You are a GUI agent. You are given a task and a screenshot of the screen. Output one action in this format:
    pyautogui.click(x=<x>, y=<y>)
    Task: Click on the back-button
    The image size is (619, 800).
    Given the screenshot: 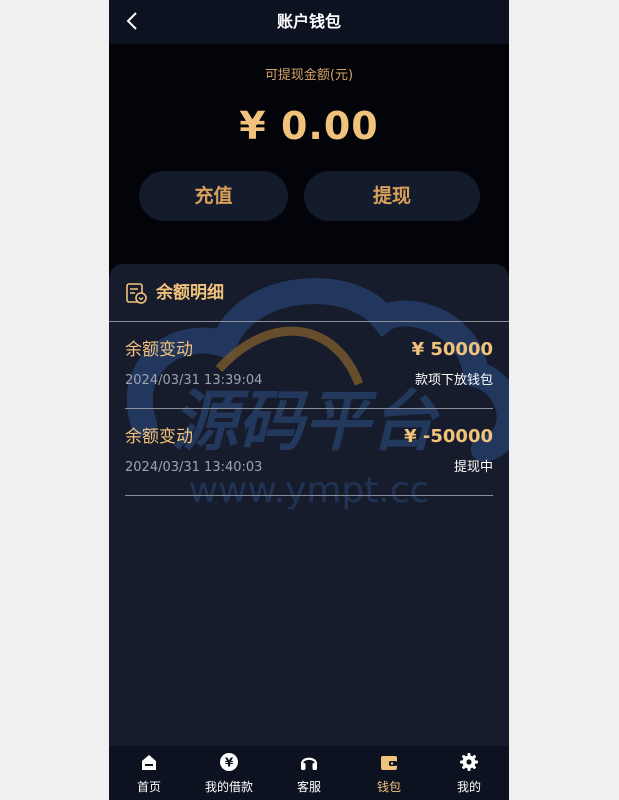 What is the action you would take?
    pyautogui.click(x=133, y=22)
    